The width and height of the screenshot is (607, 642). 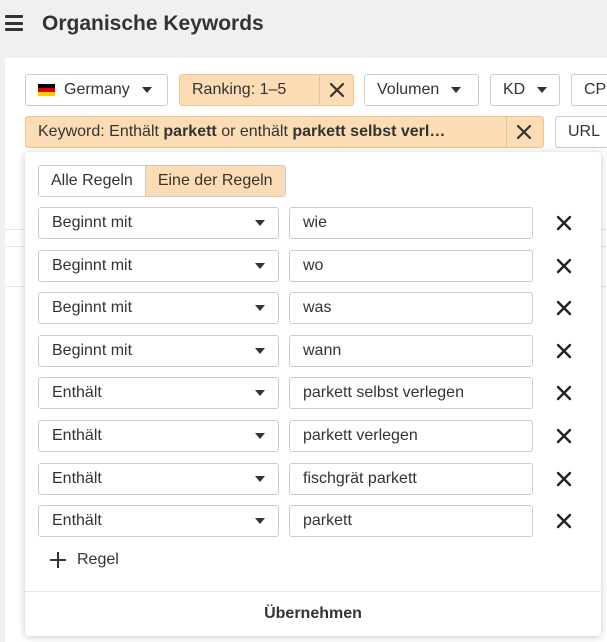 I want to click on cpc-filter: CPC, so click(x=589, y=90).